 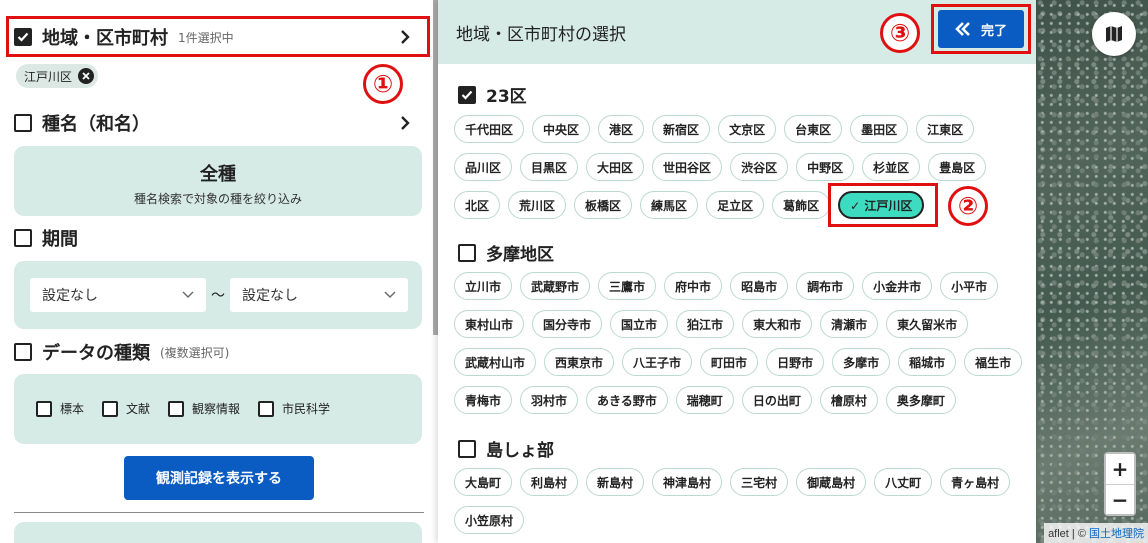 What do you see at coordinates (561, 129) in the screenshot?
I see `region-chip: 中央区` at bounding box center [561, 129].